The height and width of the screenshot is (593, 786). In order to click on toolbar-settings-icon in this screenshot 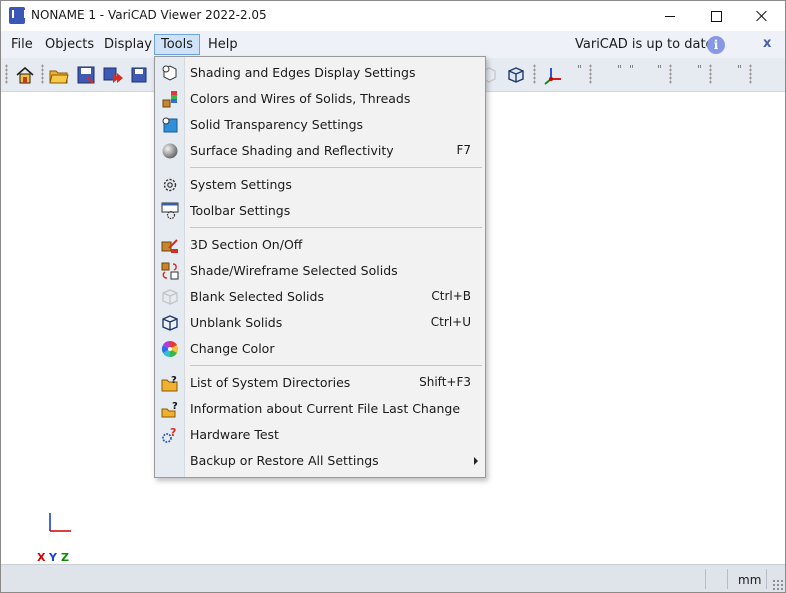, I will do `click(170, 211)`.